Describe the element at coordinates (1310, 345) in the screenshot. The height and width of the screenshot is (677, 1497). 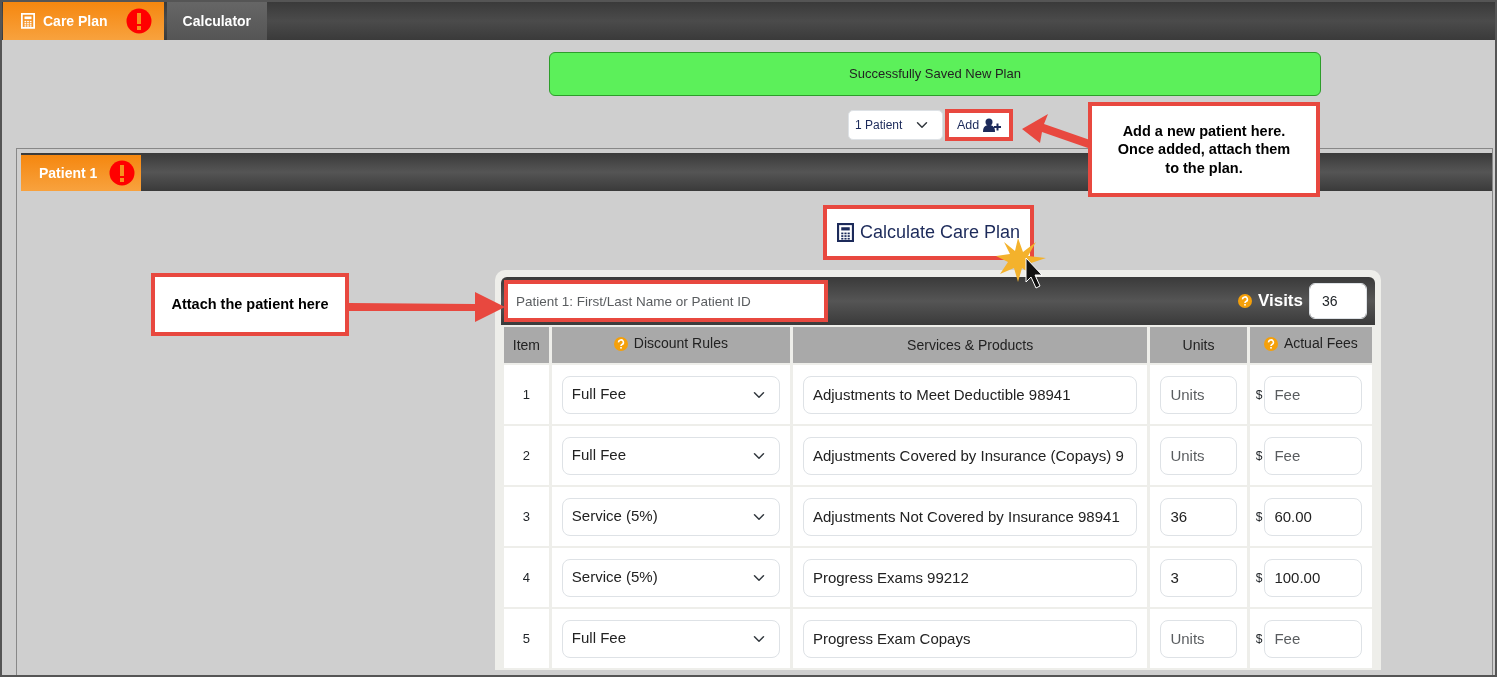
I see `column-header: Actual Fees` at that location.